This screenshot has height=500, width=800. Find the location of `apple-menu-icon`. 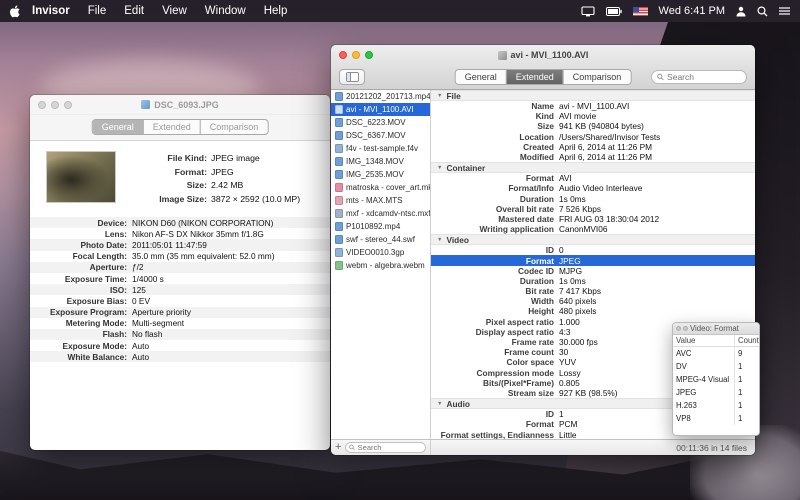

apple-menu-icon is located at coordinates (15, 11).